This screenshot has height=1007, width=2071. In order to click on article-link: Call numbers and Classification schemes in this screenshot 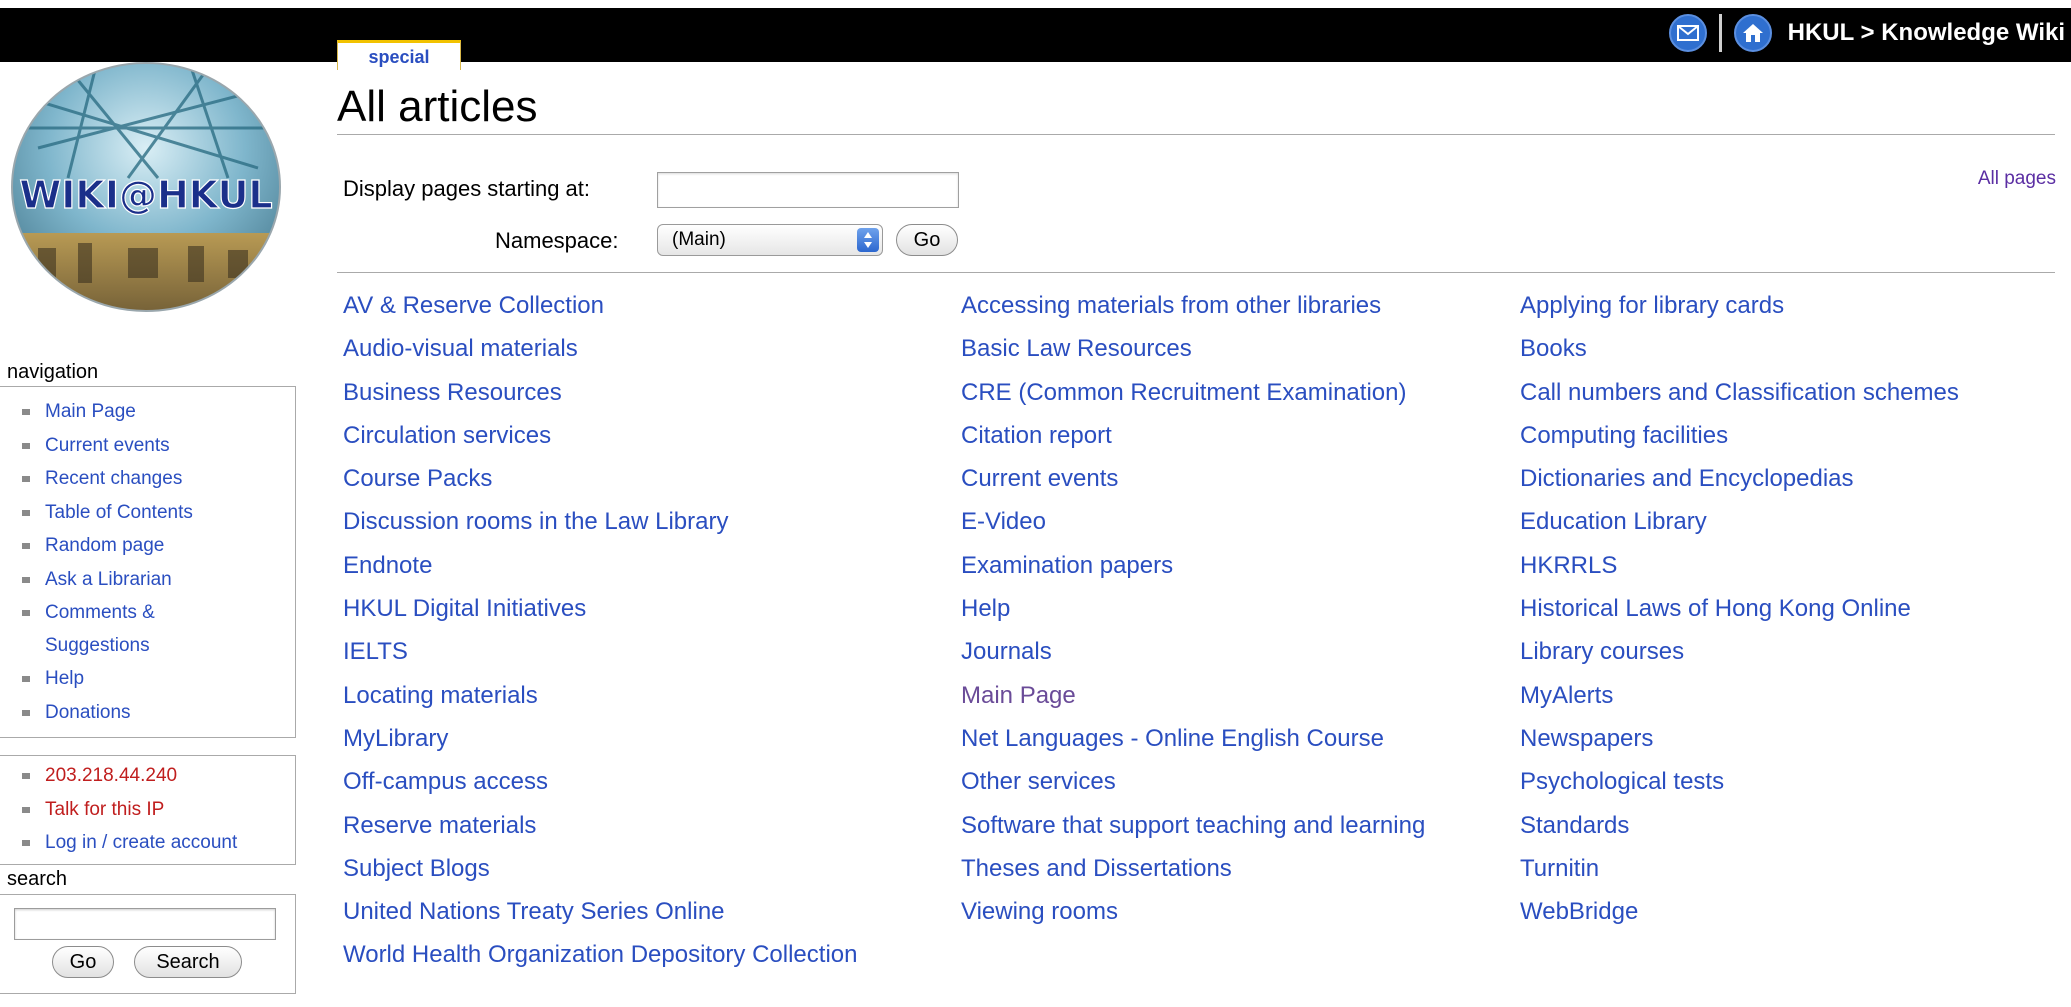, I will do `click(1739, 392)`.